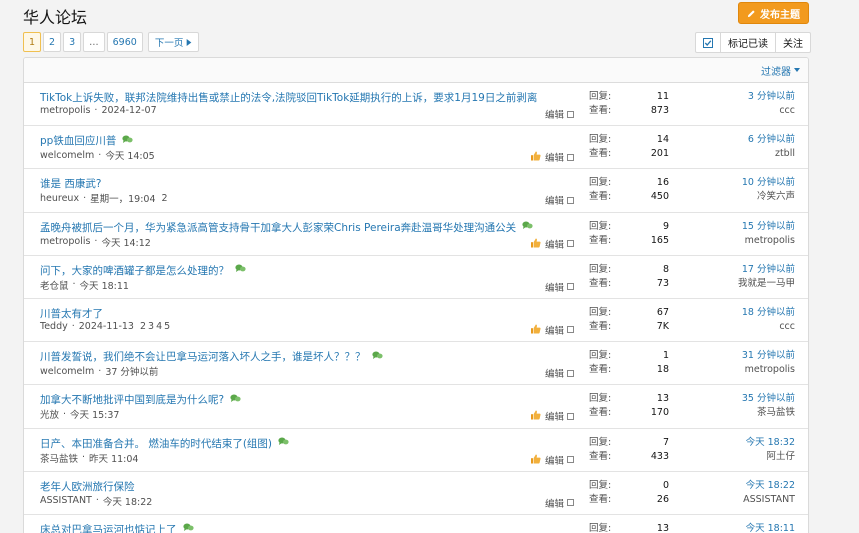 The width and height of the screenshot is (859, 533). I want to click on next-page-button: 下一页, so click(173, 42).